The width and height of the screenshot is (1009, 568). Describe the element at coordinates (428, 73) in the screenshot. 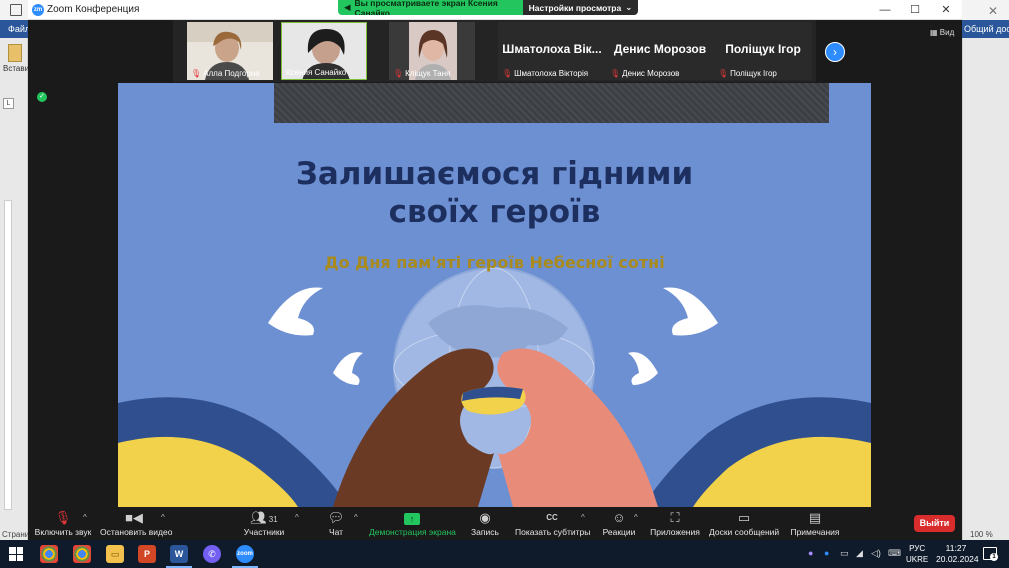

I see `participant-name: Кліщук Таня` at that location.